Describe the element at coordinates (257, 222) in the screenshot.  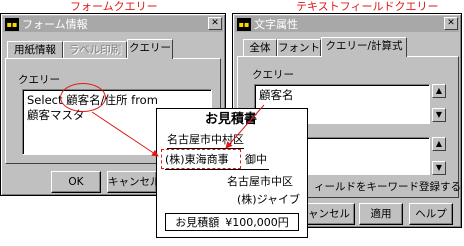
I see `amount-value: ¥100,000円` at that location.